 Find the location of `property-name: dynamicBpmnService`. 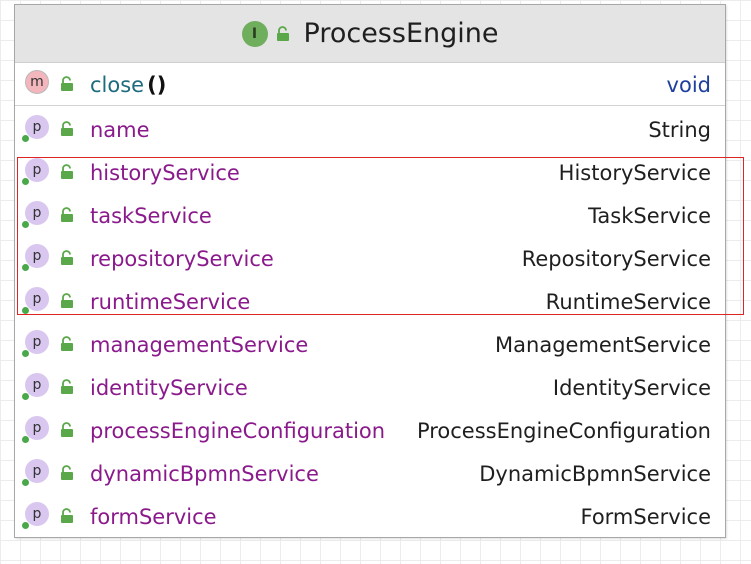

property-name: dynamicBpmnService is located at coordinates (204, 474).